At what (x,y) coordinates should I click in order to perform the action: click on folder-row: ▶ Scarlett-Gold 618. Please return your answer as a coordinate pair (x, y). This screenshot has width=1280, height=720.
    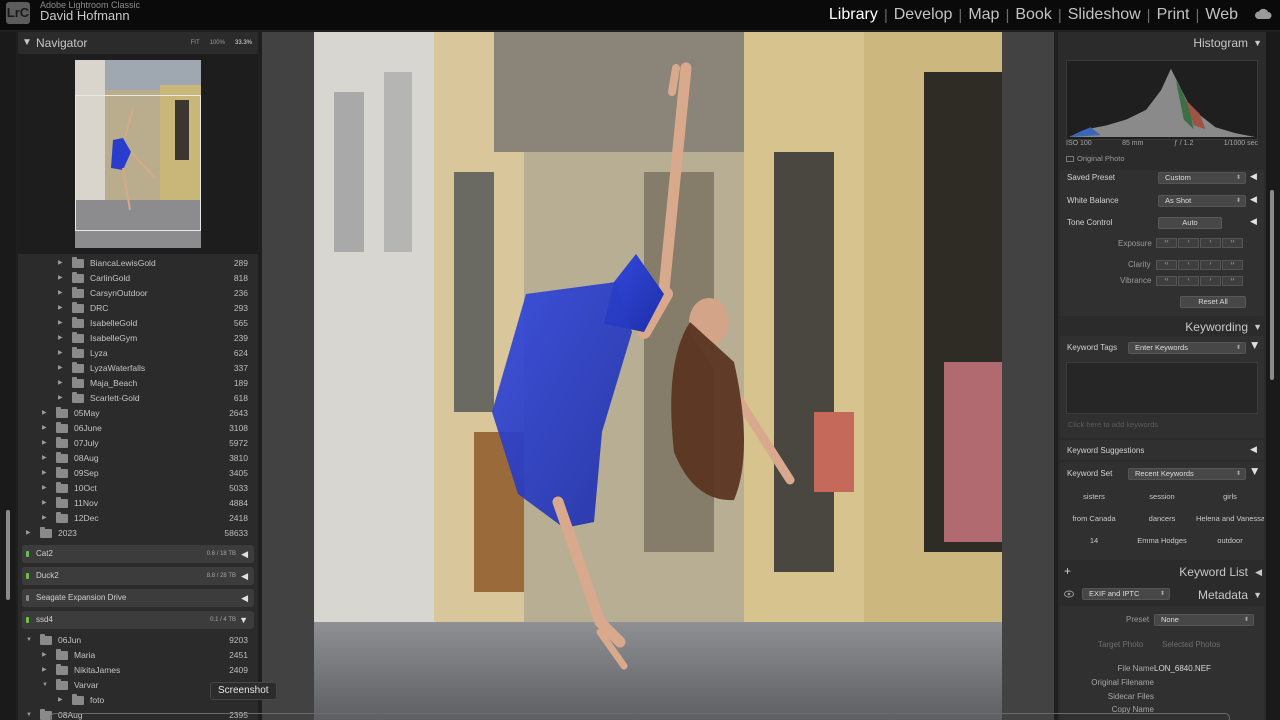
    Looking at the image, I should click on (138, 398).